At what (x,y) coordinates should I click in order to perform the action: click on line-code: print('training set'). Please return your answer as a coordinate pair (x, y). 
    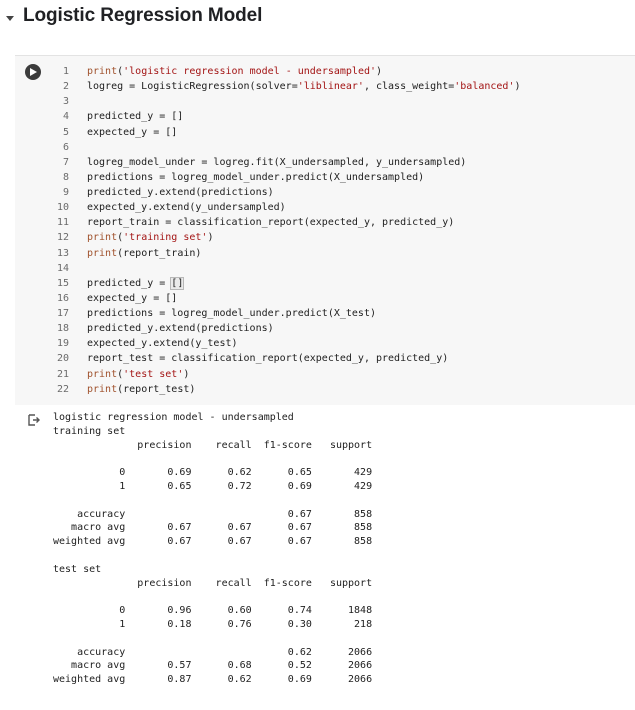
    Looking at the image, I should click on (150, 237).